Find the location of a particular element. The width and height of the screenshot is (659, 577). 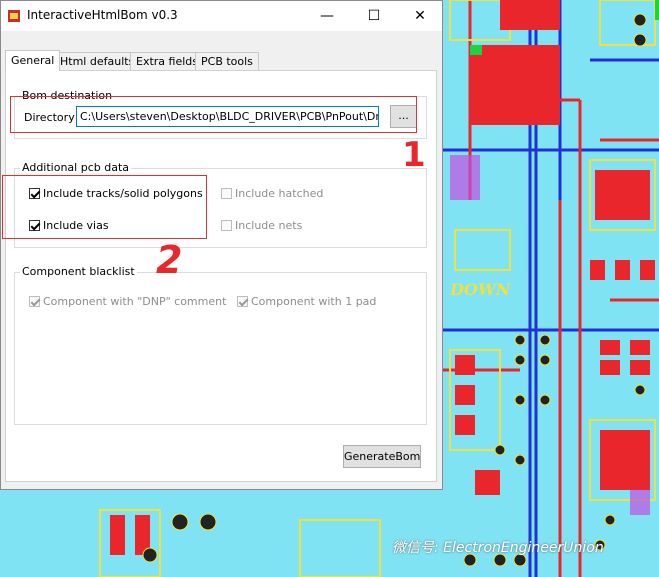

checkbox-highlight-box is located at coordinates (104, 207).